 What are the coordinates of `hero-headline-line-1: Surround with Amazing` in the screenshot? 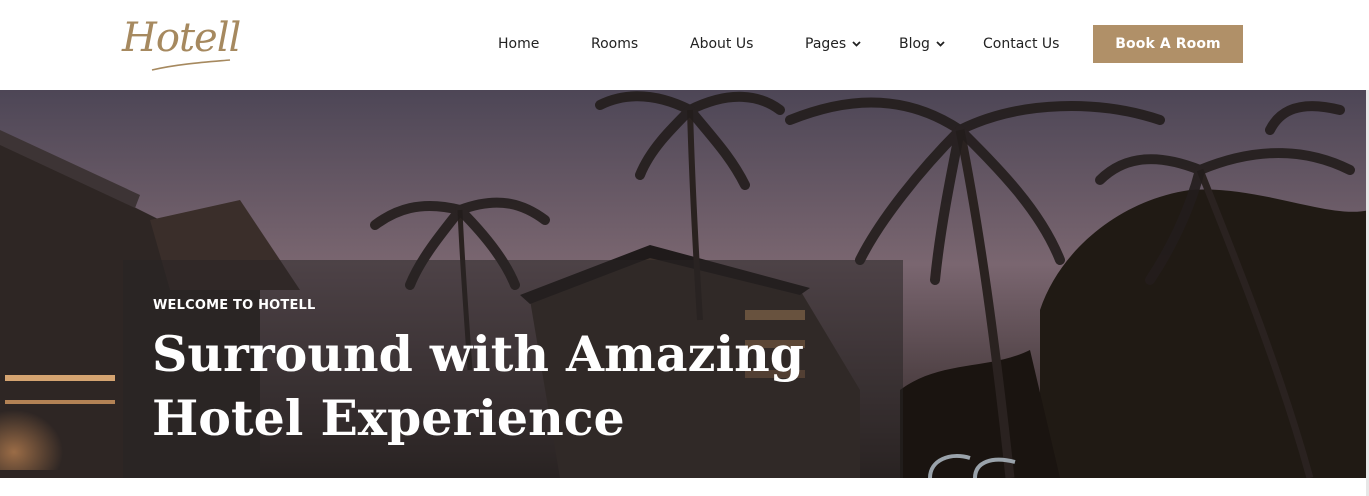 It's located at (478, 354).